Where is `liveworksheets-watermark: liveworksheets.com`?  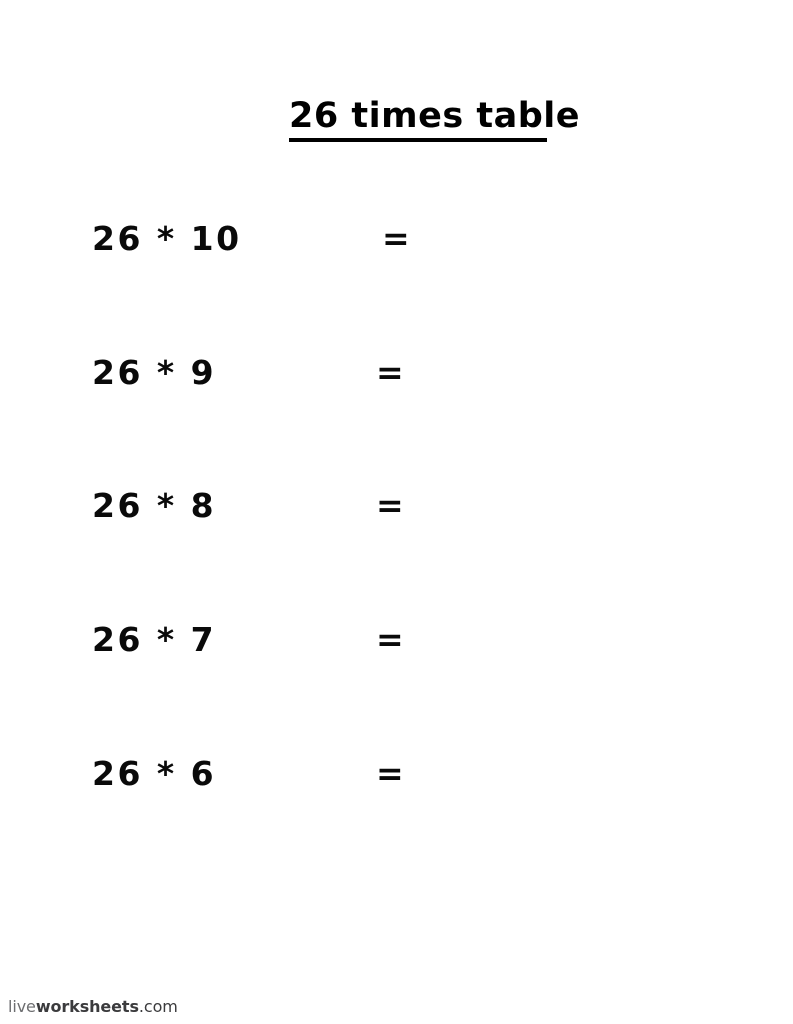 liveworksheets-watermark: liveworksheets.com is located at coordinates (93, 1007).